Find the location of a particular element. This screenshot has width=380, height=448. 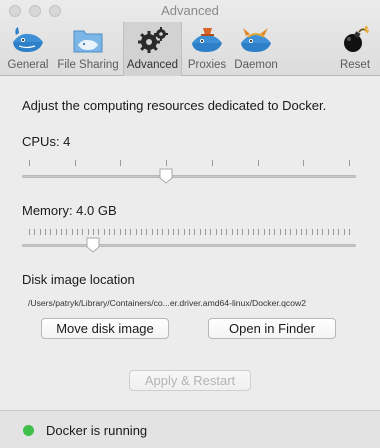

gears-icon is located at coordinates (152, 40).